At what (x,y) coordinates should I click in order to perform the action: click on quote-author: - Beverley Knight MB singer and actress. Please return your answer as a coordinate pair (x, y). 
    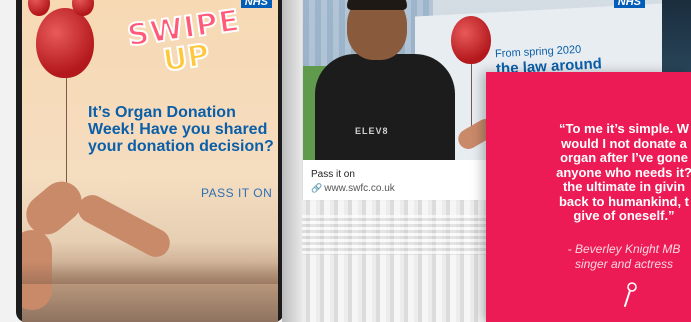
    Looking at the image, I should click on (624, 256).